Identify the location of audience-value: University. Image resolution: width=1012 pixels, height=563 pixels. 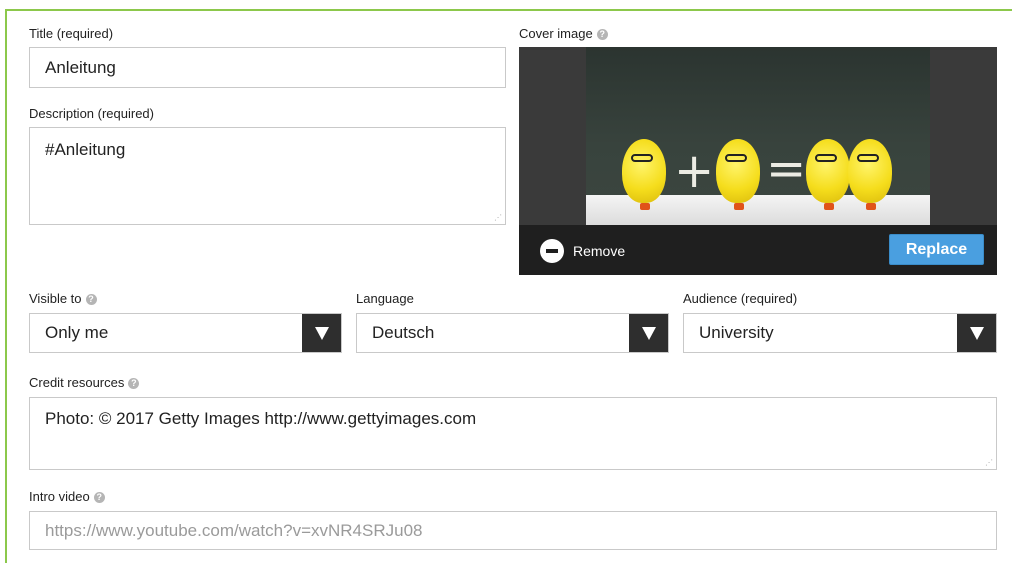
(736, 332).